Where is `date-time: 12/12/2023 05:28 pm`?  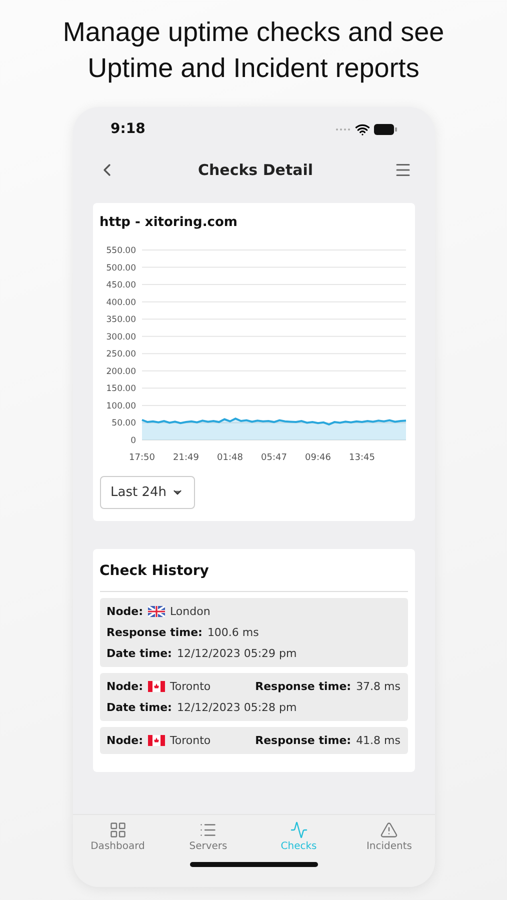 date-time: 12/12/2023 05:28 pm is located at coordinates (236, 707).